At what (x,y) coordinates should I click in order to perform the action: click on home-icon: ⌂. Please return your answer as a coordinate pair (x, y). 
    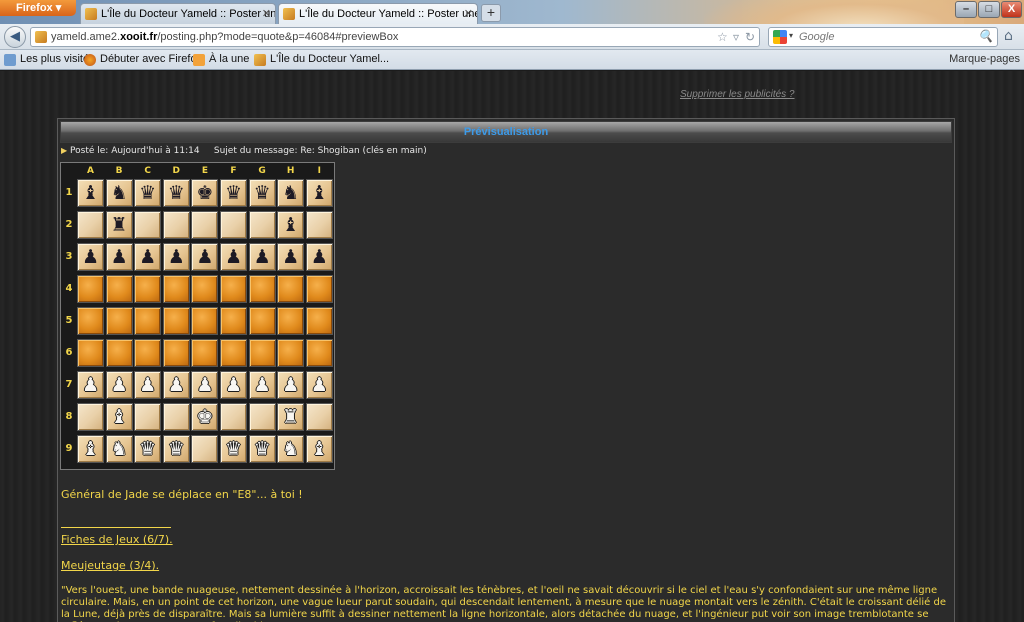
    Looking at the image, I should click on (1008, 36).